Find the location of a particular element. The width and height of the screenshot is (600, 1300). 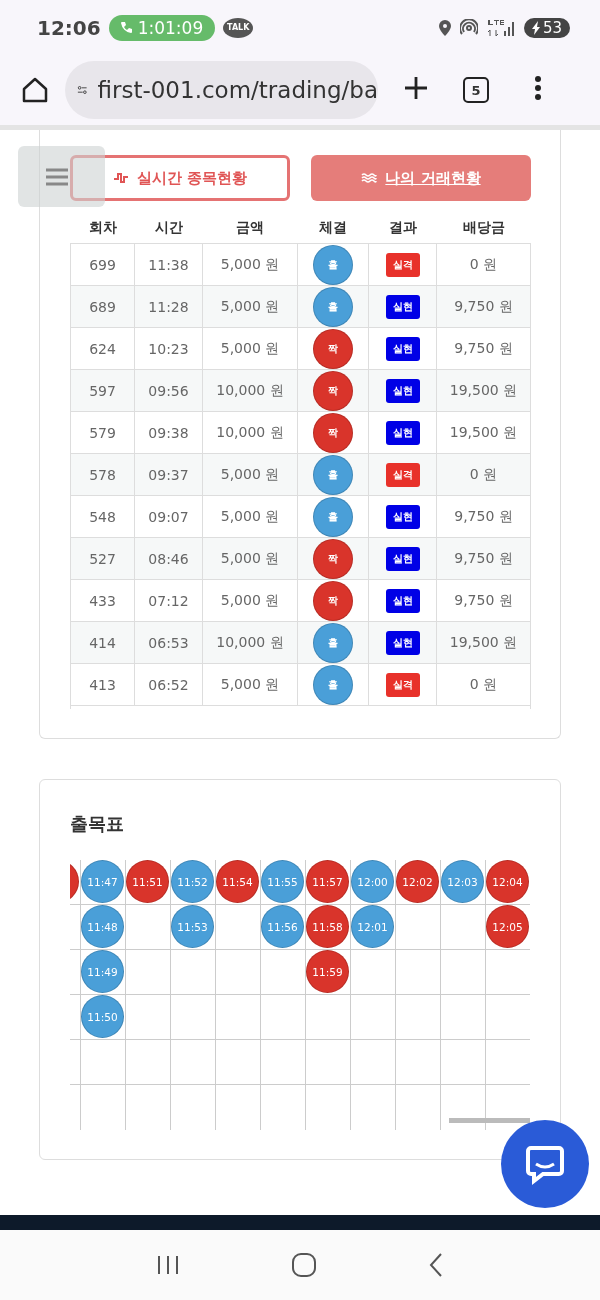

table-cell: 579 is located at coordinates (102, 432).